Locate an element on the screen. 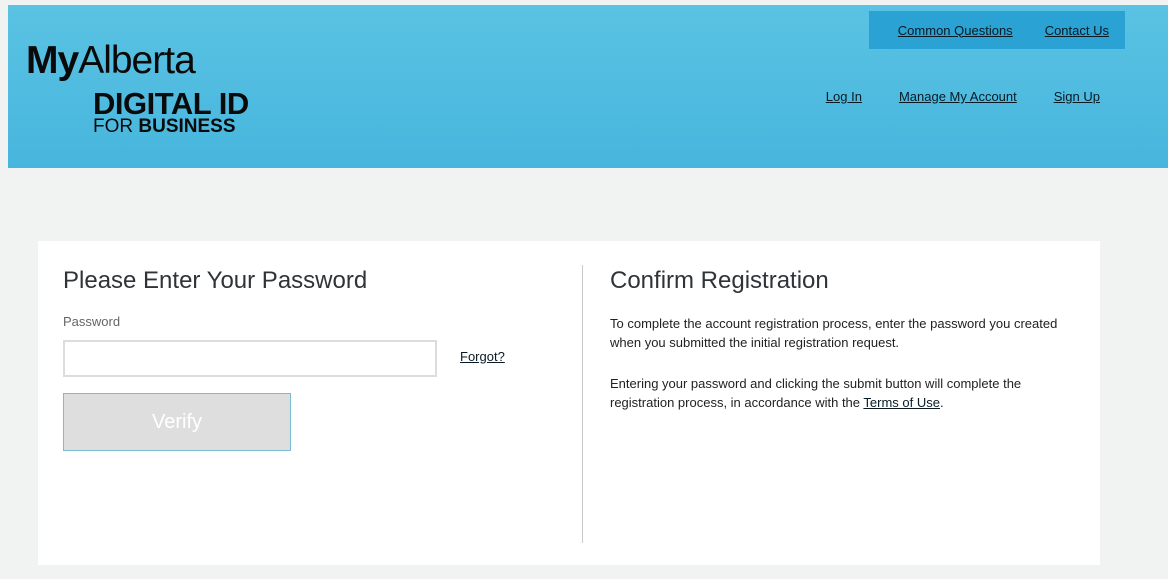 Image resolution: width=1168 pixels, height=579 pixels. logo-alberta: Alberta is located at coordinates (137, 60).